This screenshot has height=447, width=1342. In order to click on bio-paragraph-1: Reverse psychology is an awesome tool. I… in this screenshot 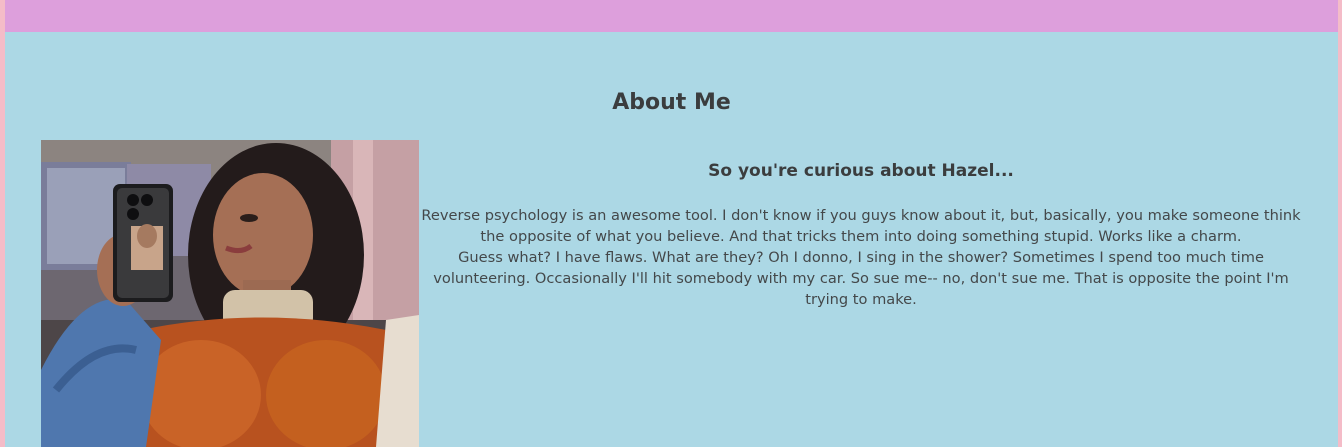, I will do `click(861, 226)`.